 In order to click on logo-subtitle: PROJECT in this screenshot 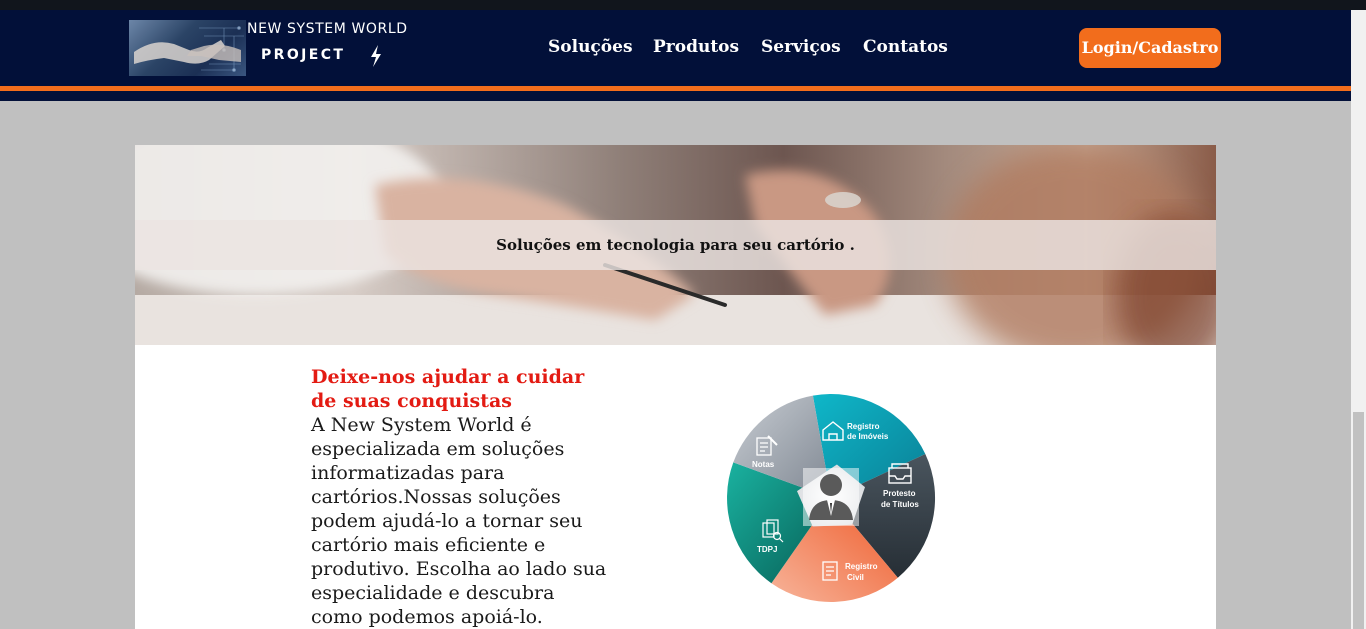, I will do `click(303, 55)`.